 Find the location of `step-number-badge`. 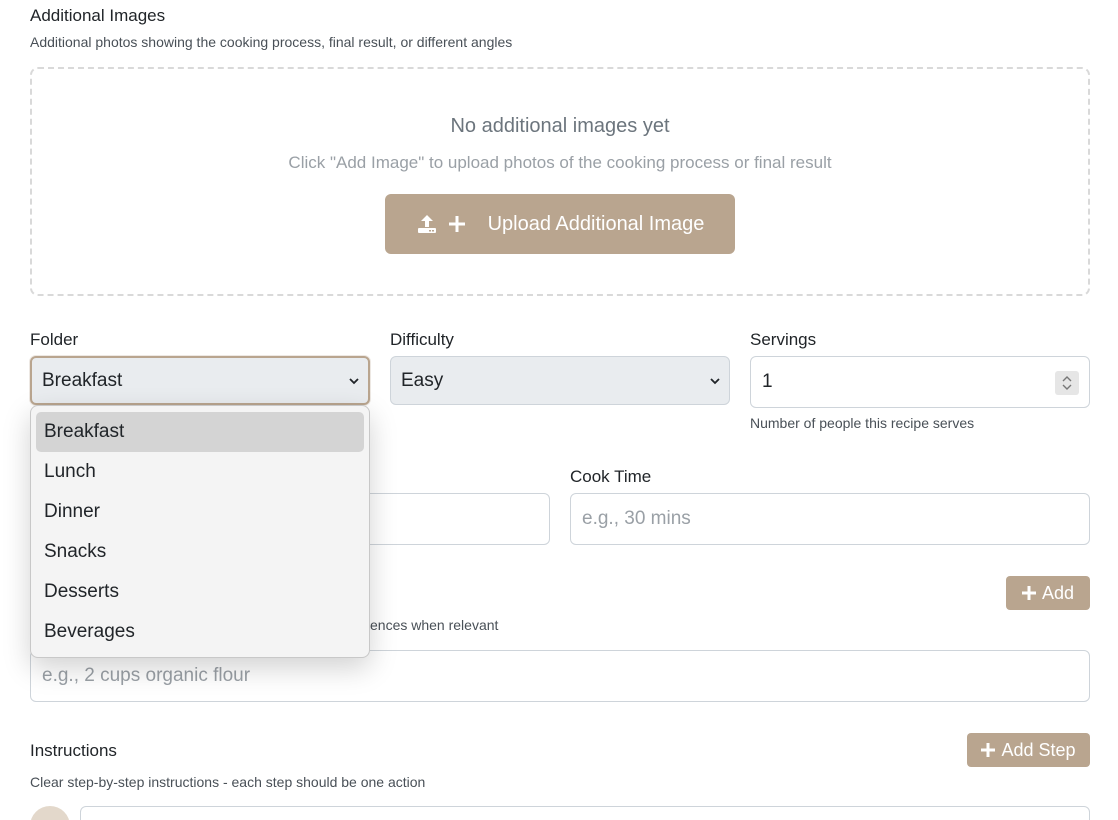

step-number-badge is located at coordinates (50, 813).